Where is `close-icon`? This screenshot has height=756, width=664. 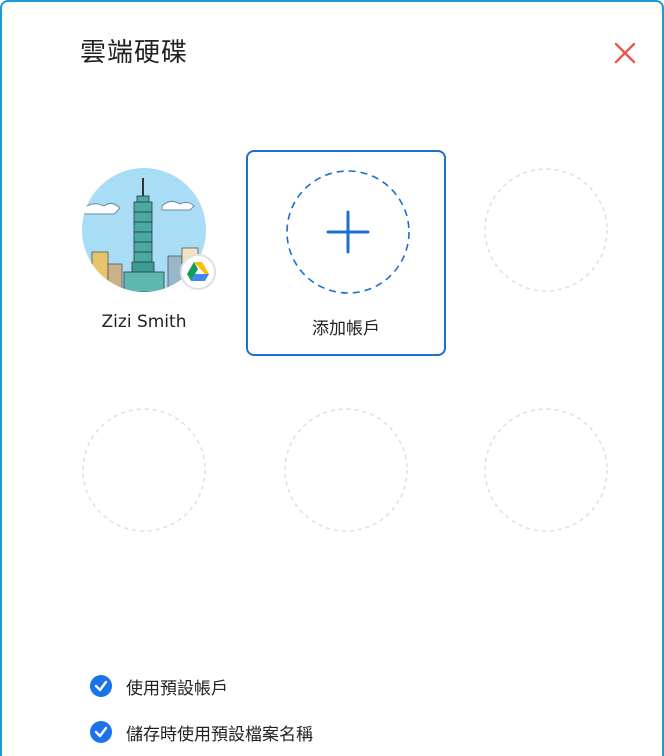 close-icon is located at coordinates (625, 53).